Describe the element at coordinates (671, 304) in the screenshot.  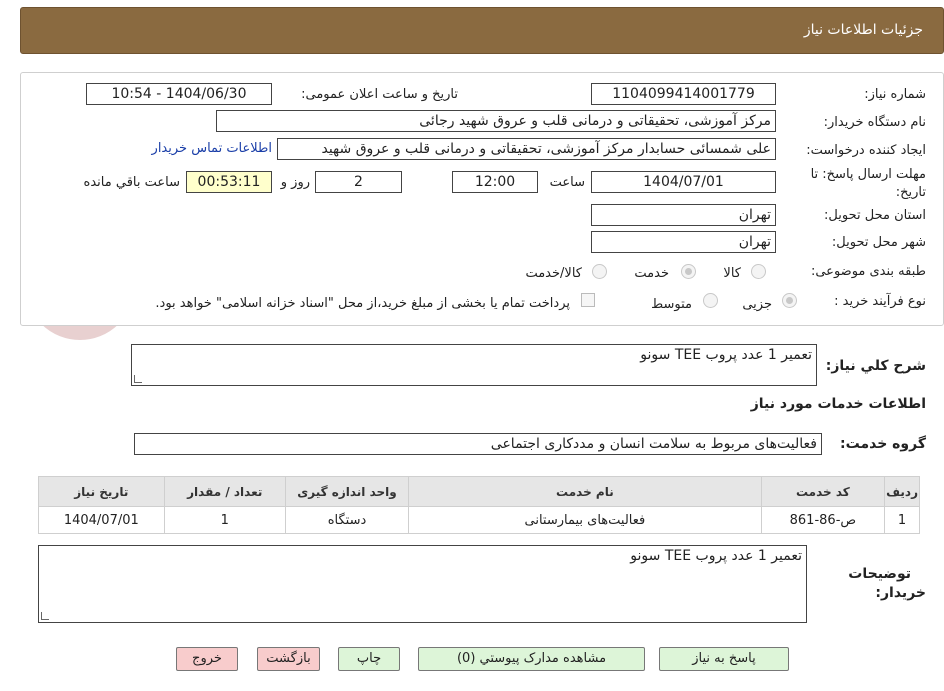
I see `purchase-medium-label: متوسط` at that location.